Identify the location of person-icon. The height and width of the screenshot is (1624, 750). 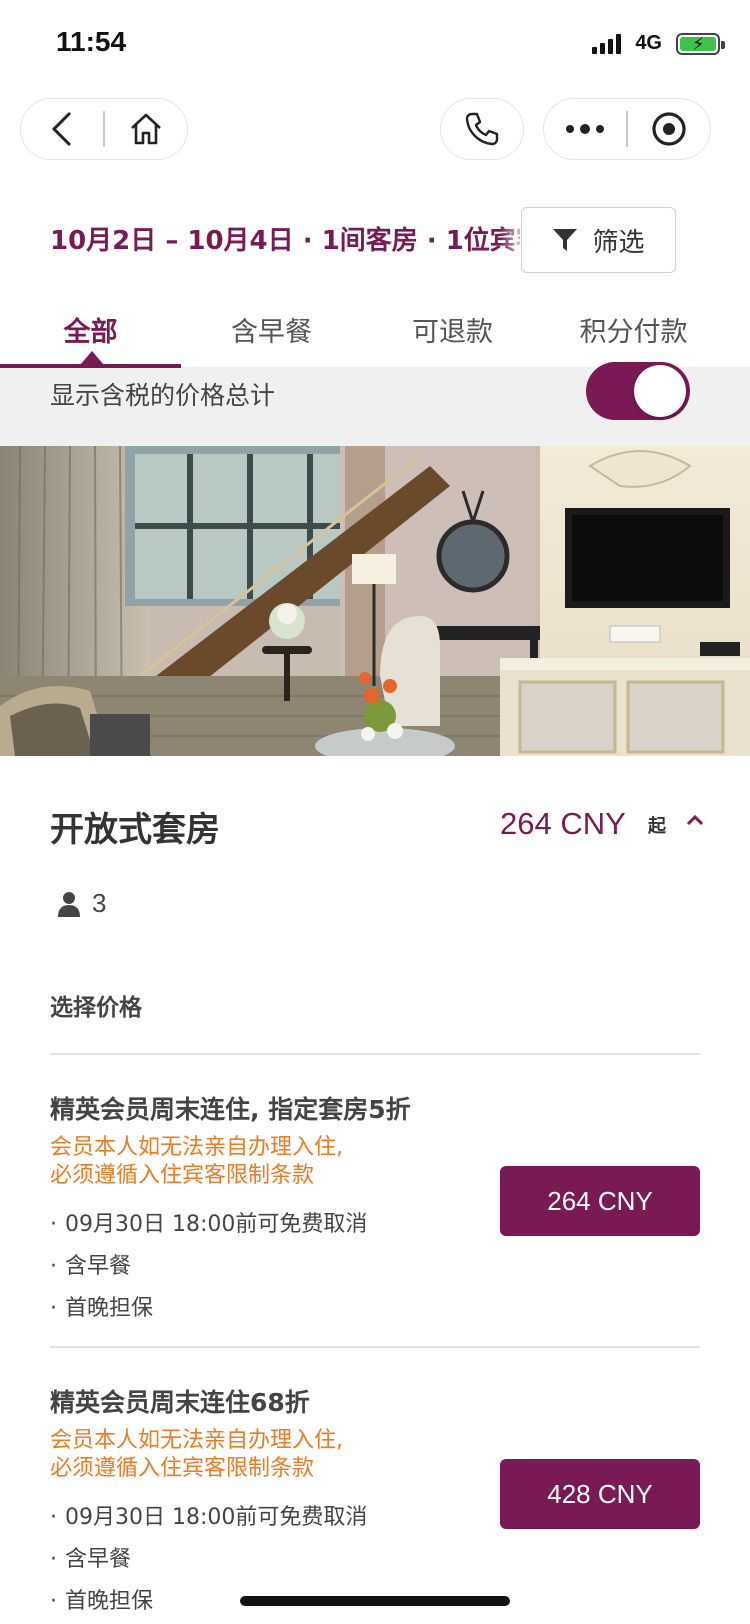
(69, 904).